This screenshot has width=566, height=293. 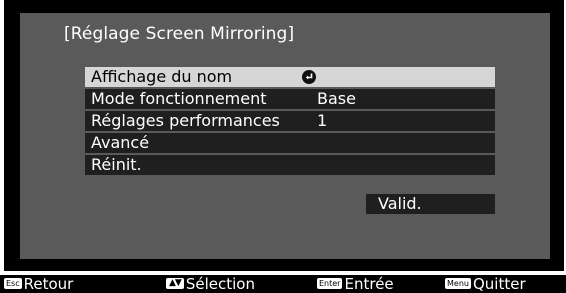 What do you see at coordinates (309, 77) in the screenshot?
I see `enter-return-icon` at bounding box center [309, 77].